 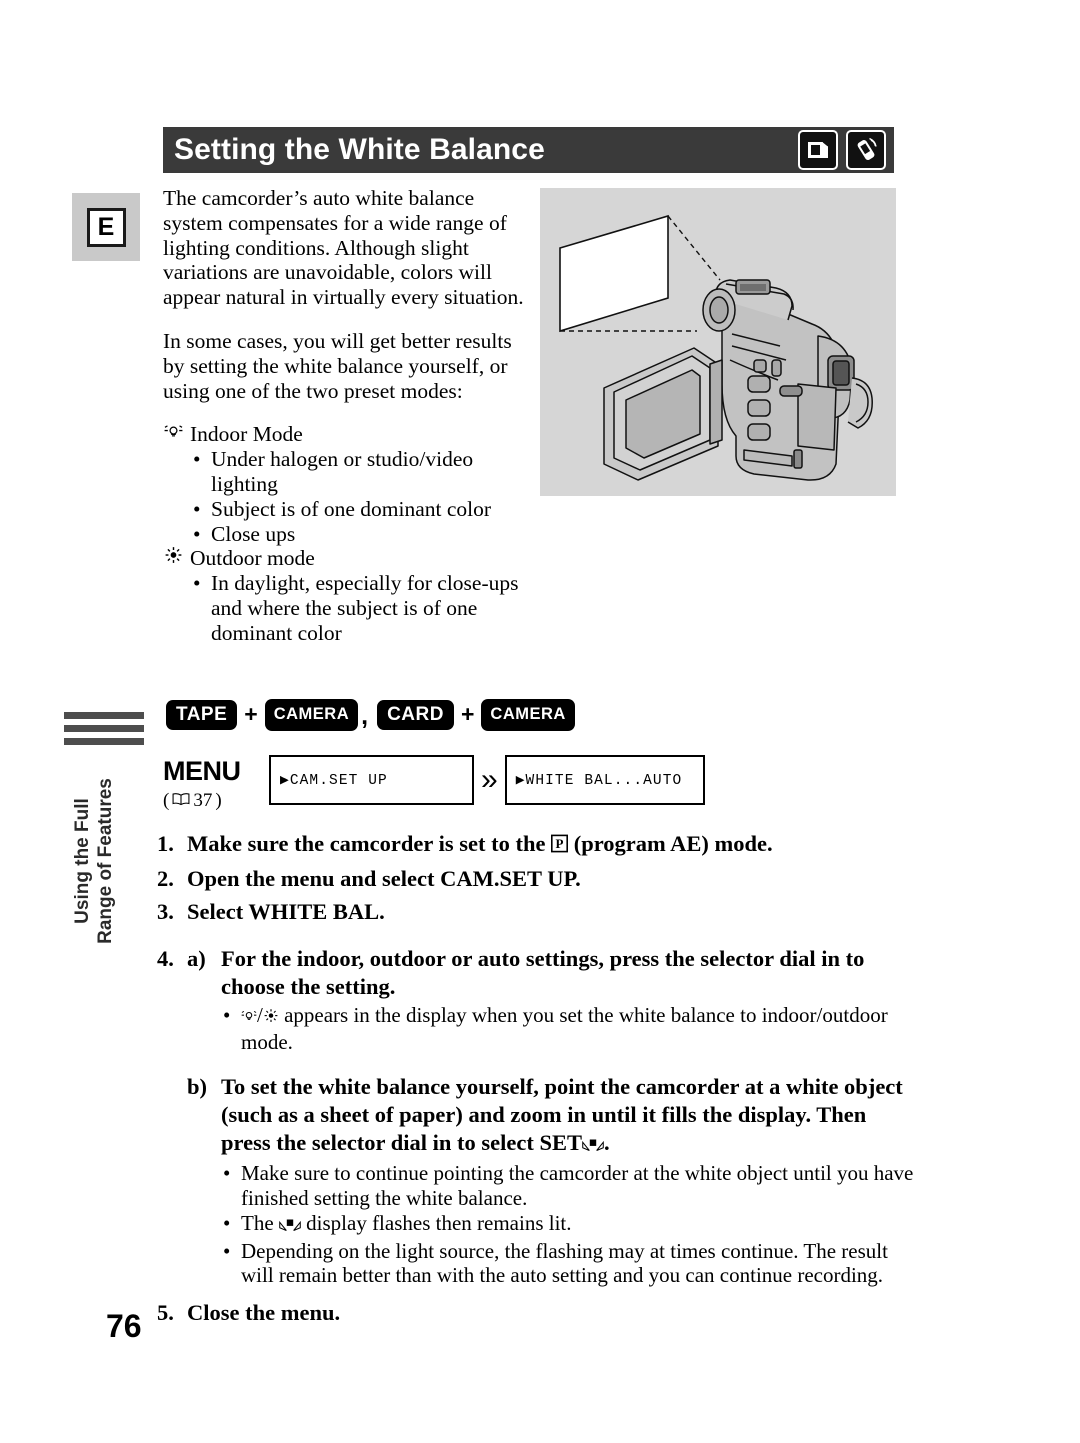 I want to click on card-tape-icon, so click(x=818, y=150).